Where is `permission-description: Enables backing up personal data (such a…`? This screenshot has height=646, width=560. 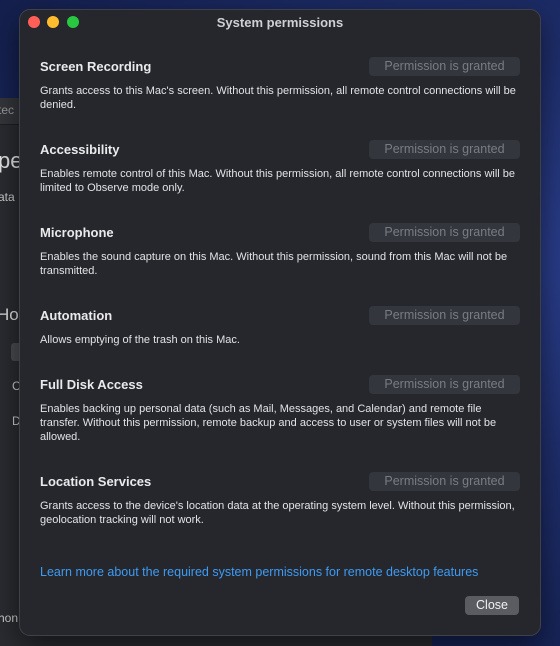
permission-description: Enables backing up personal data (such a… is located at coordinates (268, 423).